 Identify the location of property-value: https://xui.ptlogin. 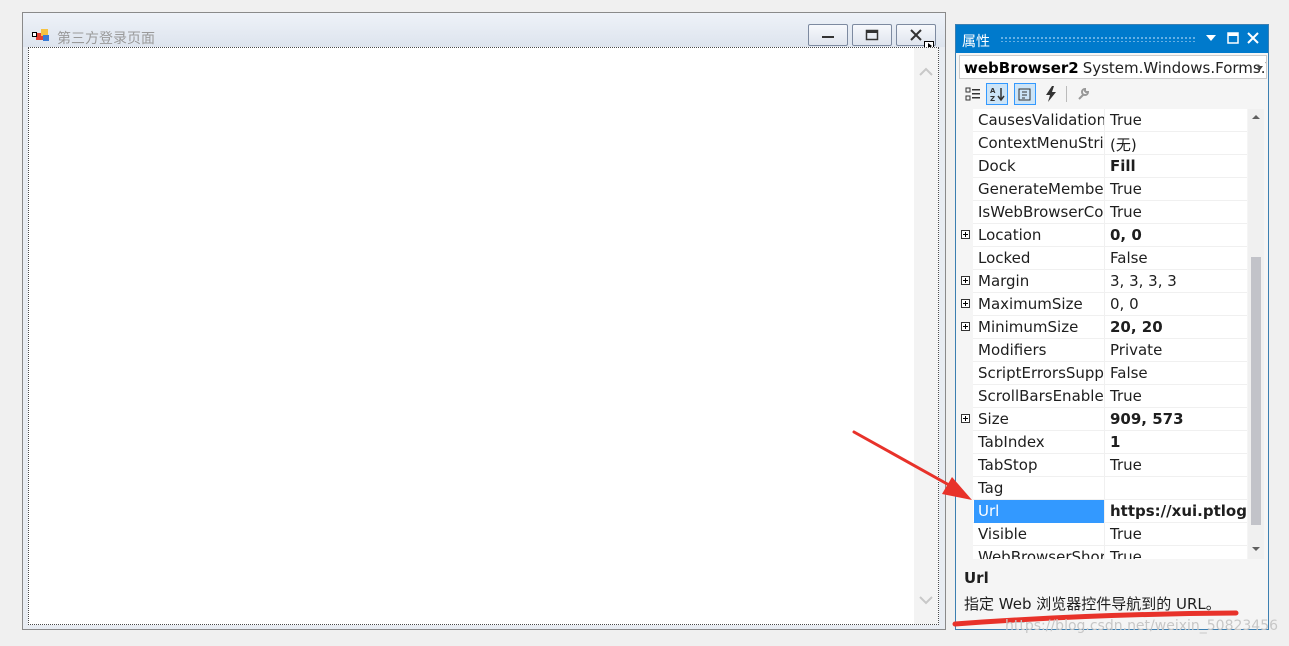
(1176, 511).